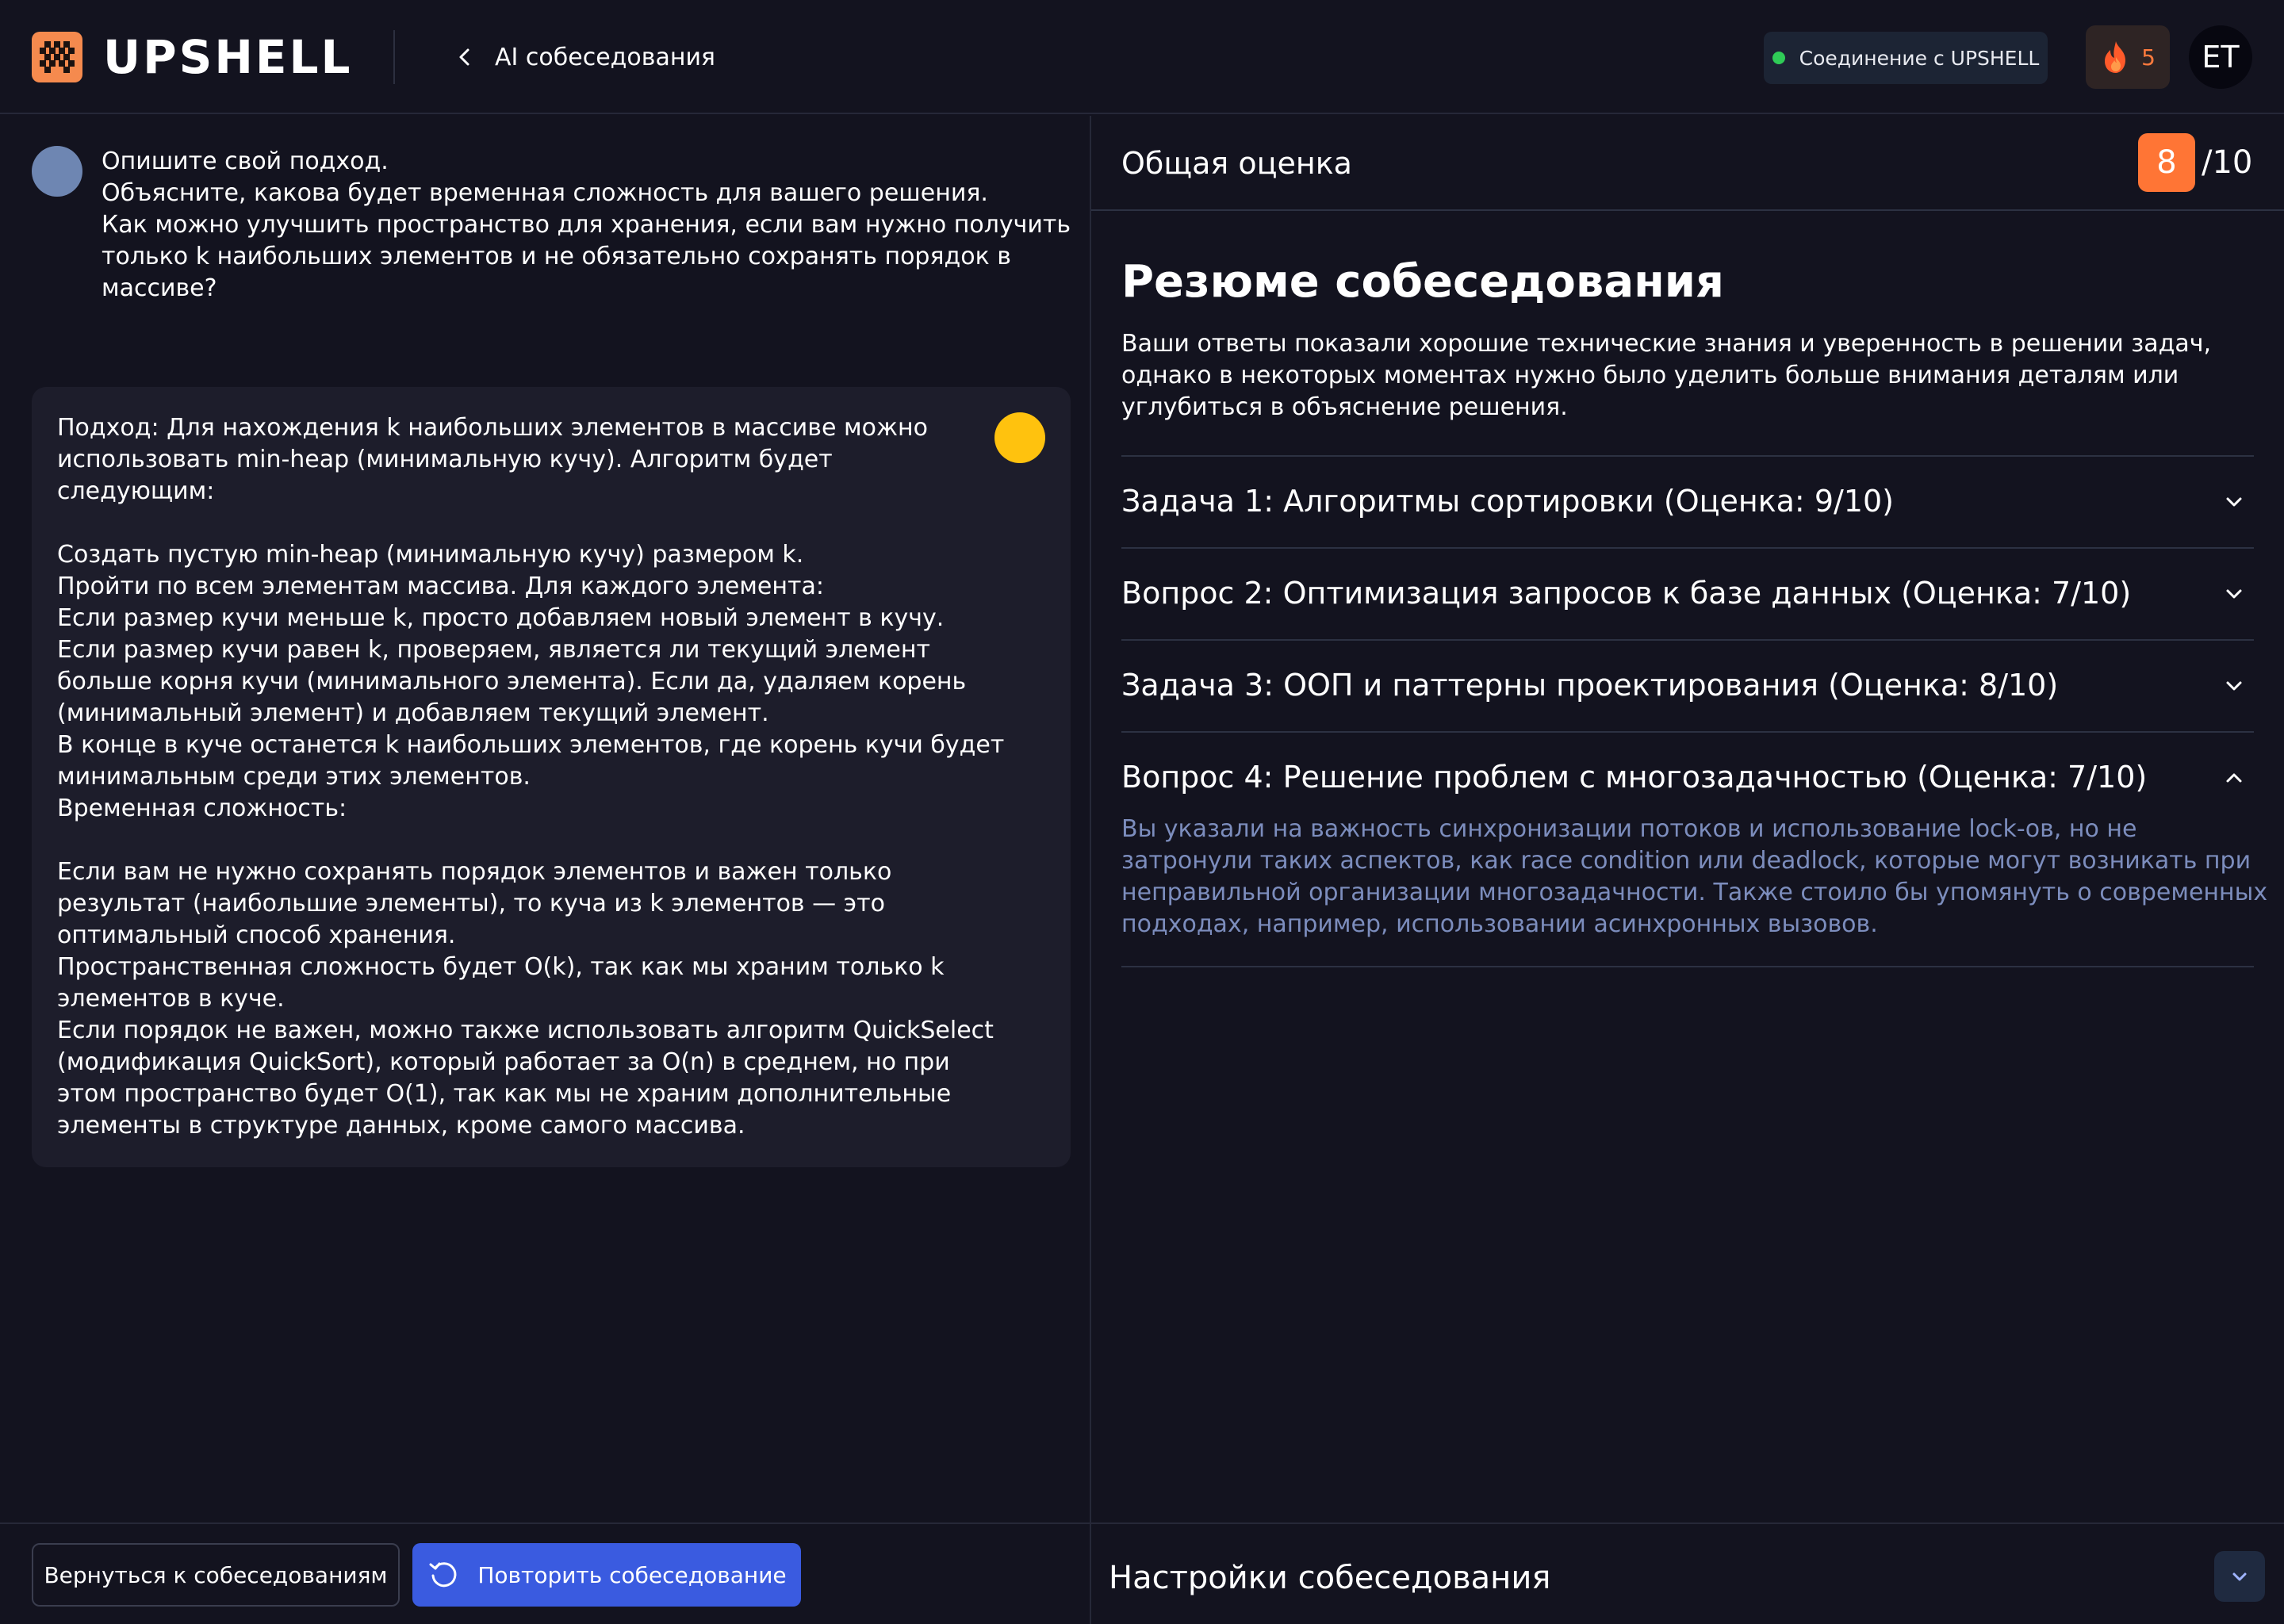 Image resolution: width=2284 pixels, height=1624 pixels. What do you see at coordinates (632, 1574) in the screenshot?
I see `retry-interview-label: Повторить собеседование` at bounding box center [632, 1574].